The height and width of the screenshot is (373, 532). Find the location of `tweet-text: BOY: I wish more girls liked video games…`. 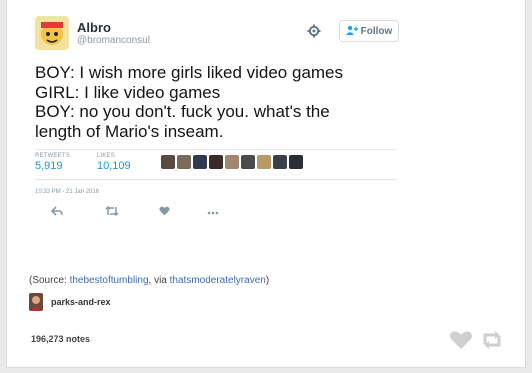

tweet-text: BOY: I wish more girls liked video games… is located at coordinates (215, 102).